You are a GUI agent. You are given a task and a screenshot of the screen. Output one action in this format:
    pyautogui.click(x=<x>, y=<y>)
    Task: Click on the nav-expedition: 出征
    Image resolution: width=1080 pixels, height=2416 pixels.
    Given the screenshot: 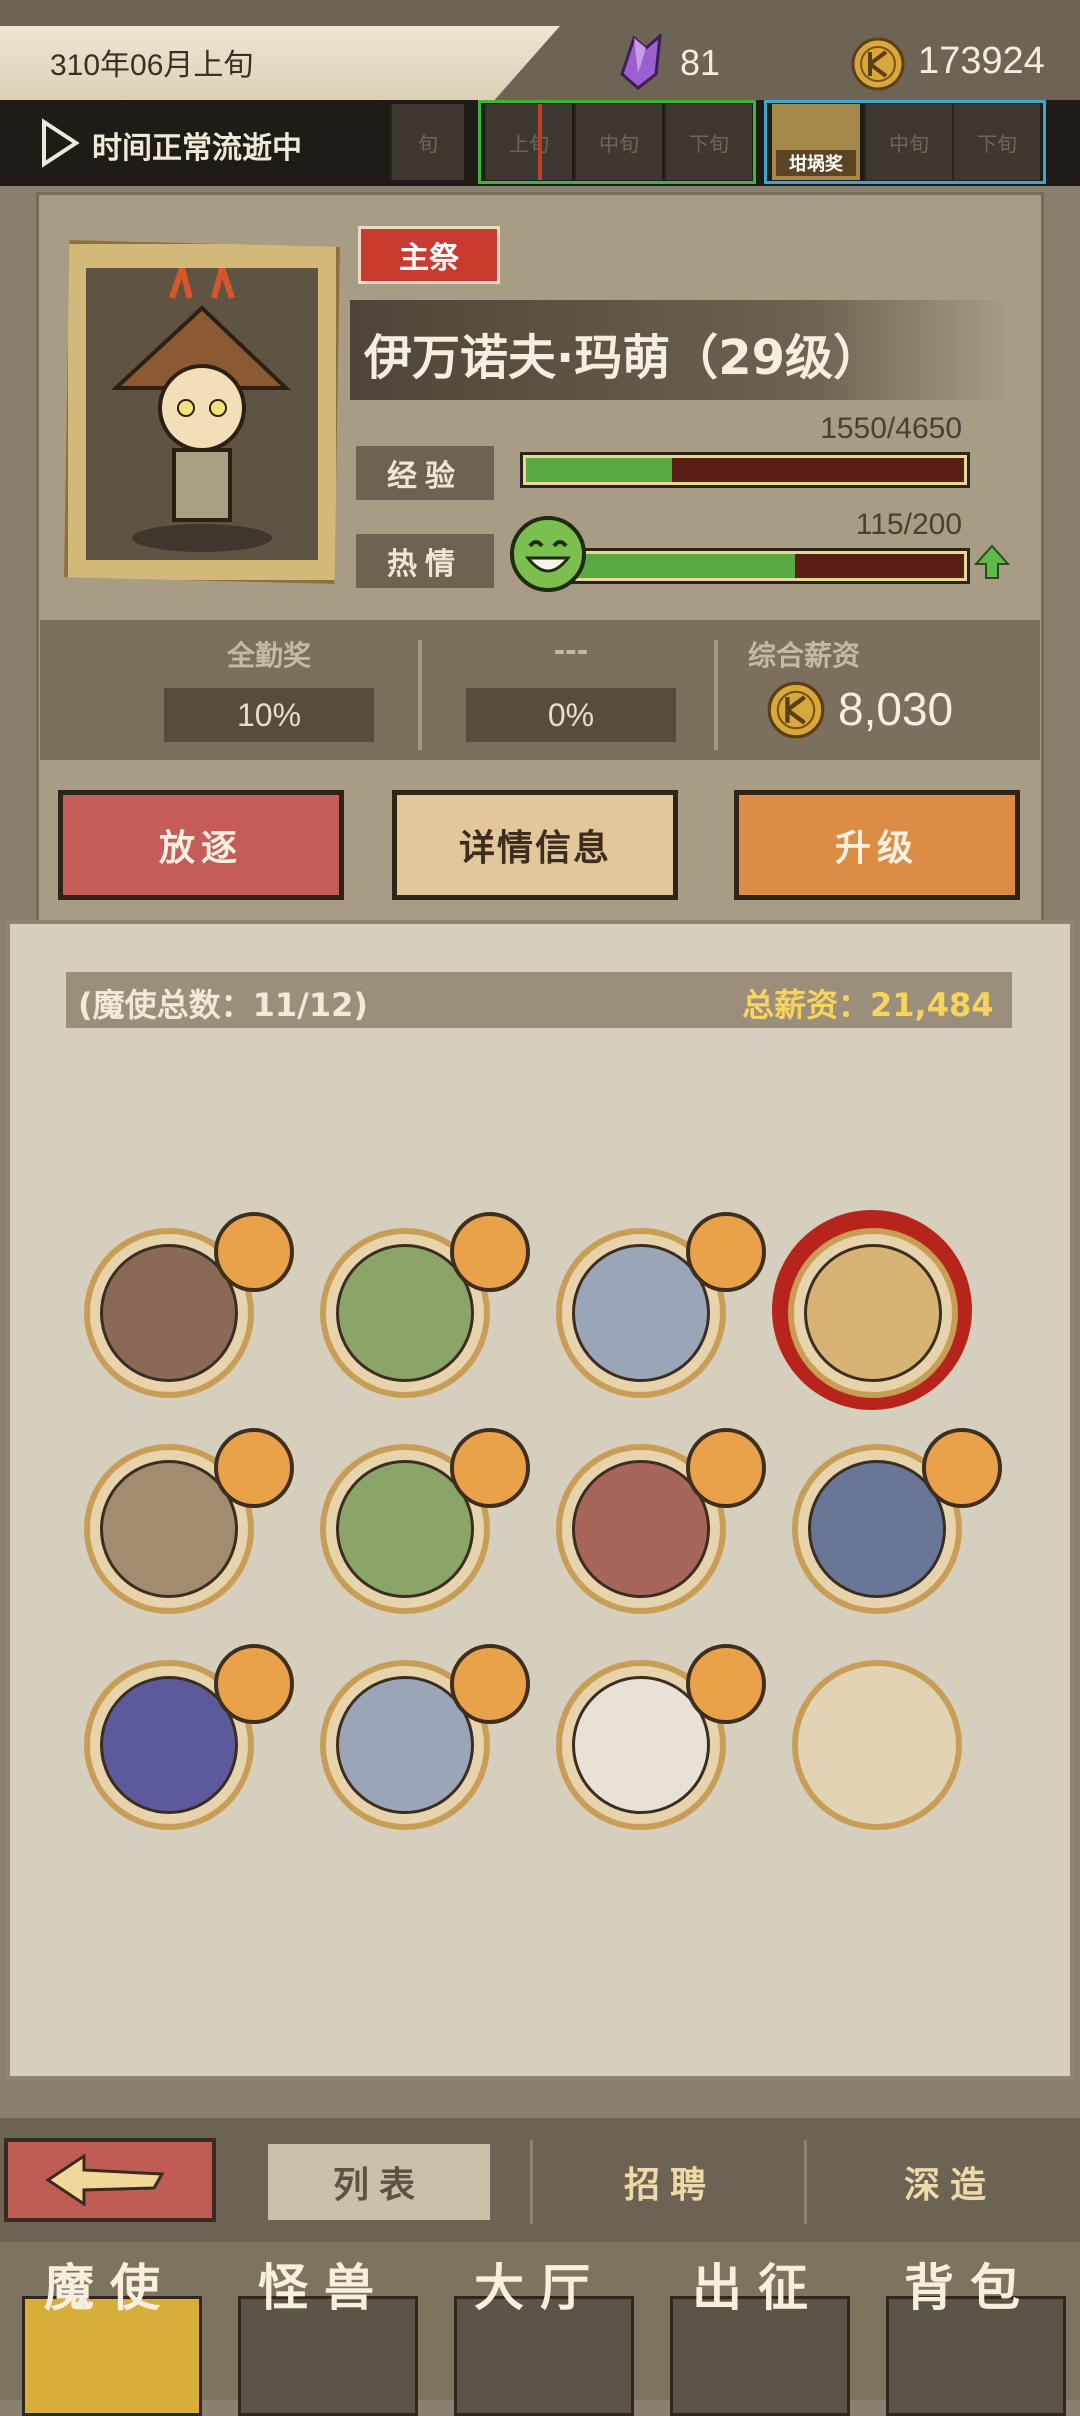 What is the action you would take?
    pyautogui.click(x=758, y=2284)
    